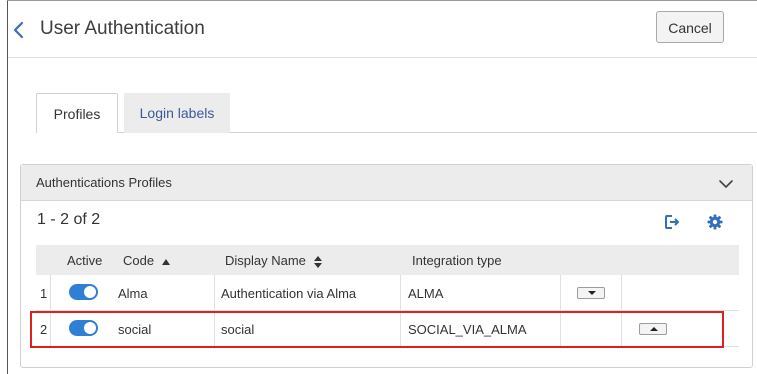 The width and height of the screenshot is (757, 374). I want to click on display-name-cell: social, so click(238, 329).